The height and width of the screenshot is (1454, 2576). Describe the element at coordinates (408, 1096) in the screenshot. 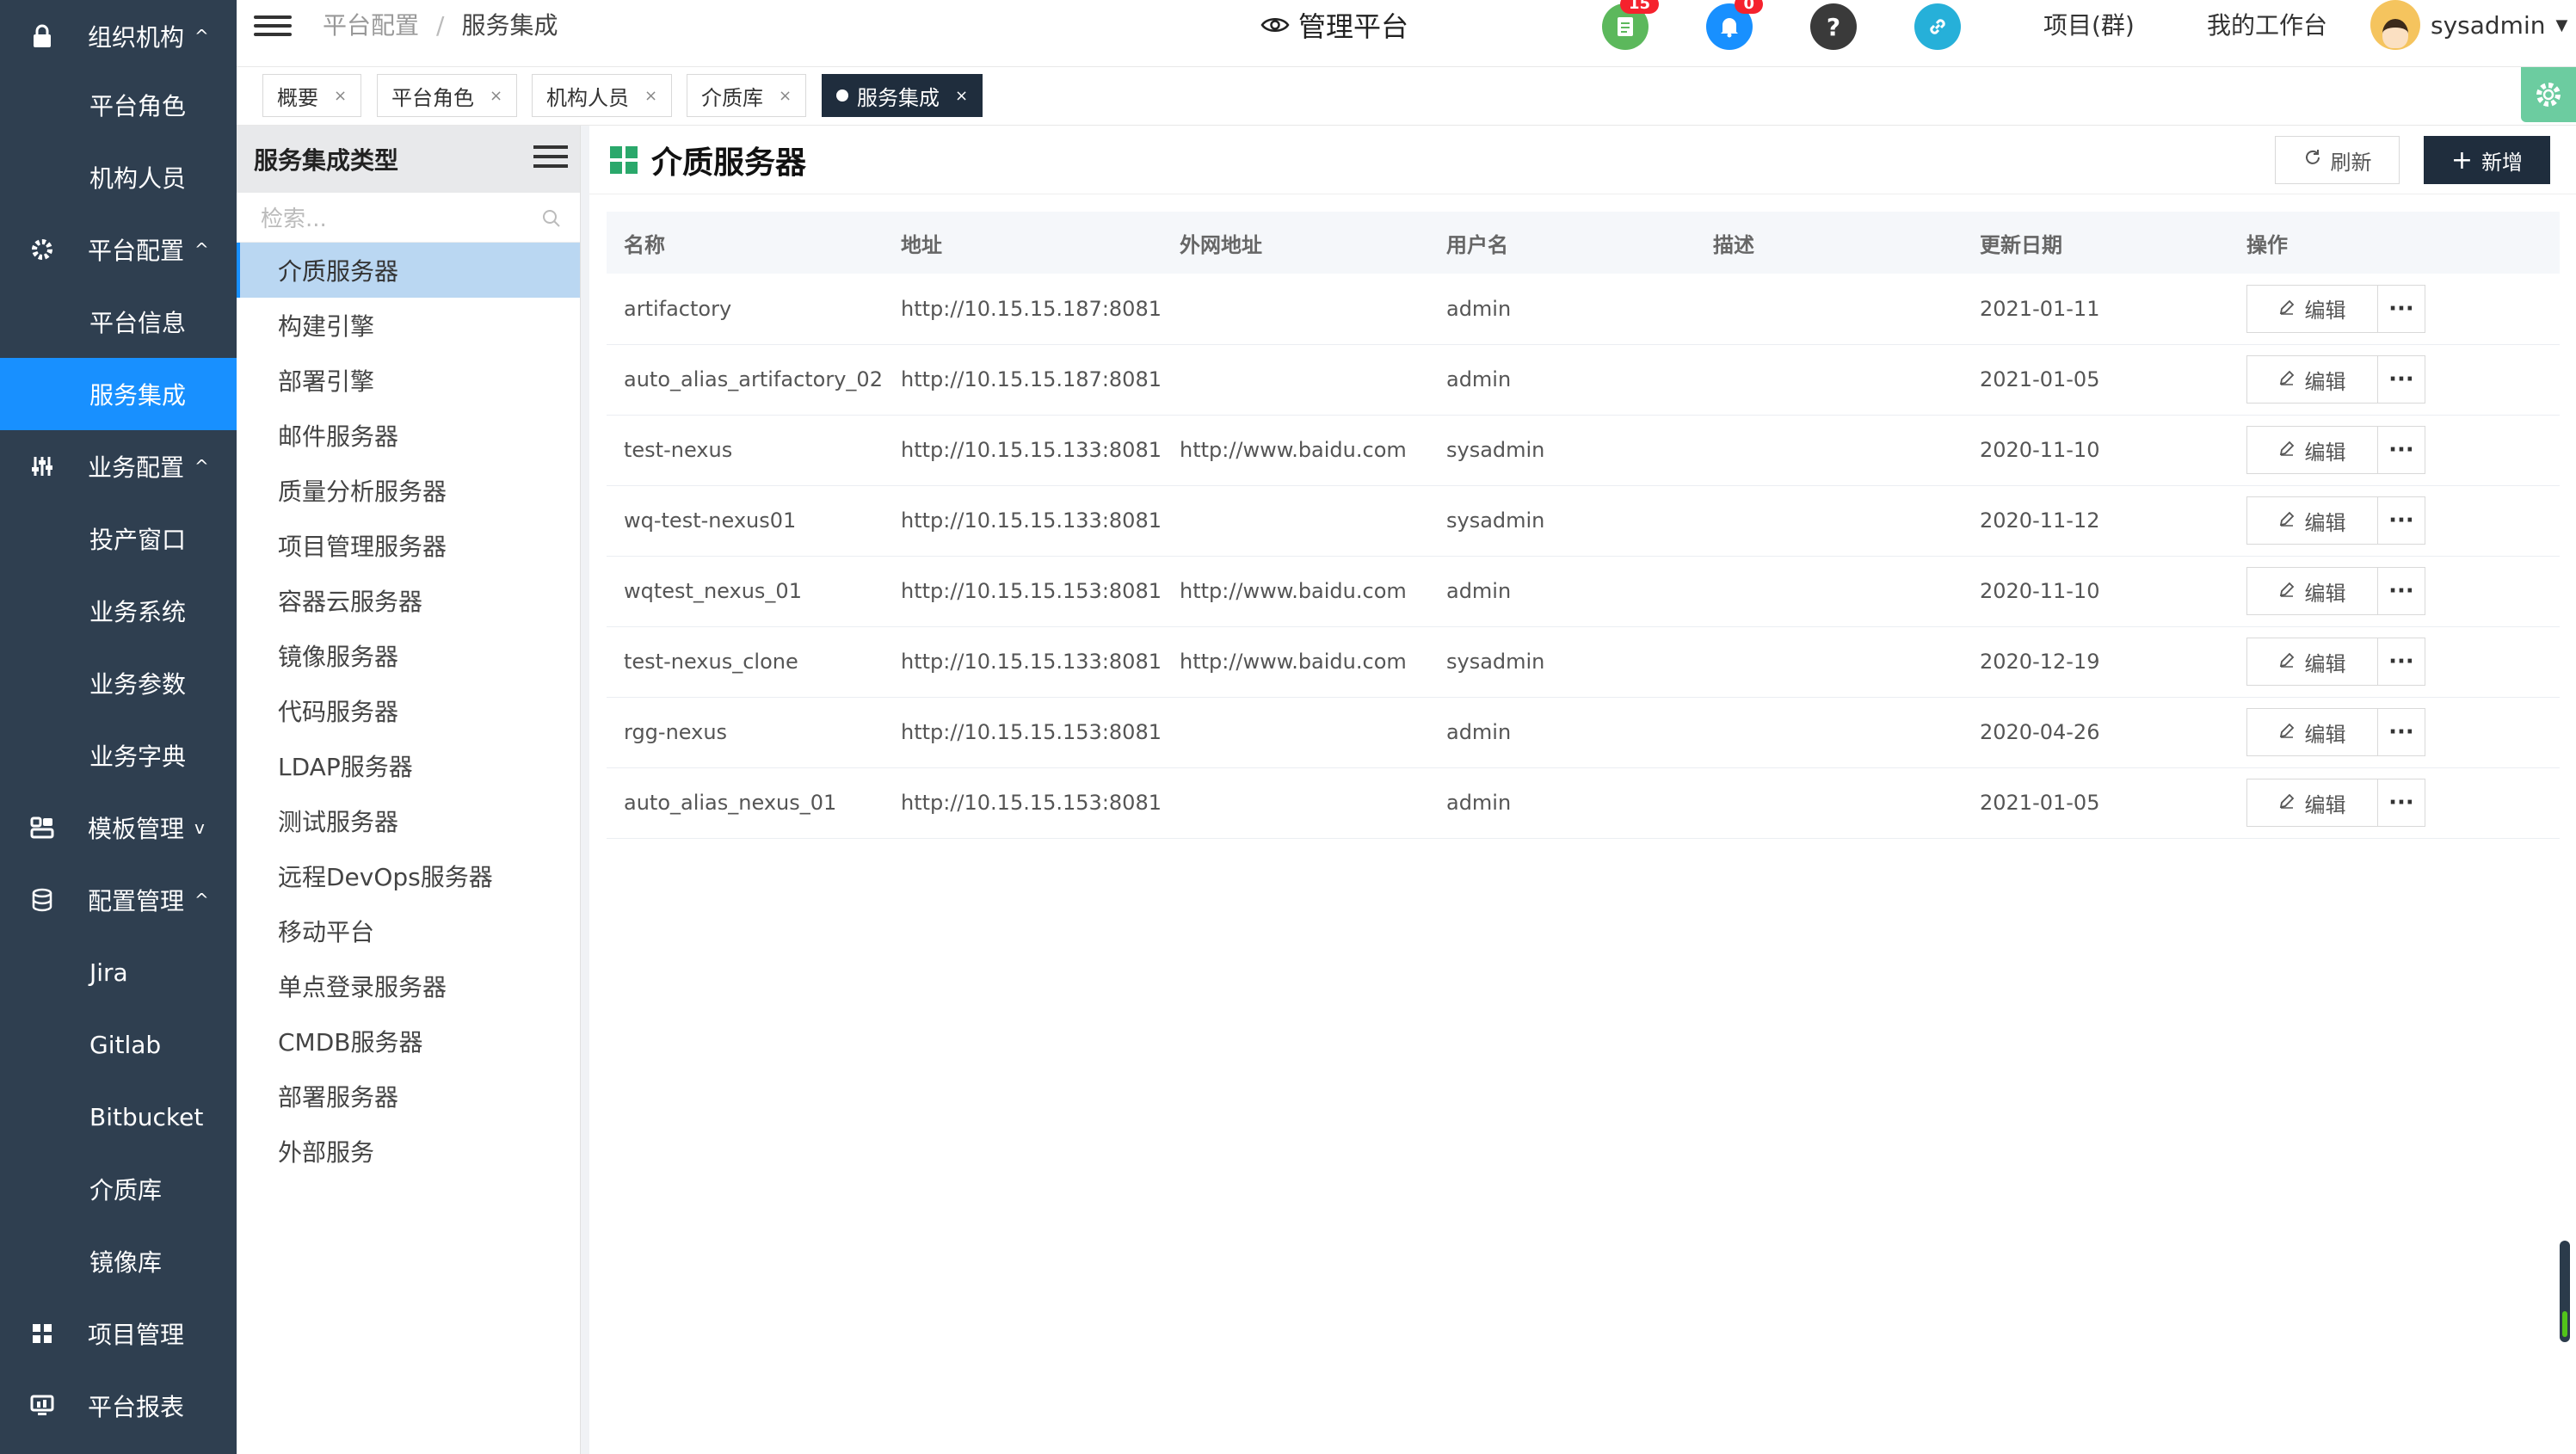

I see `type-item: 部署服务器` at that location.